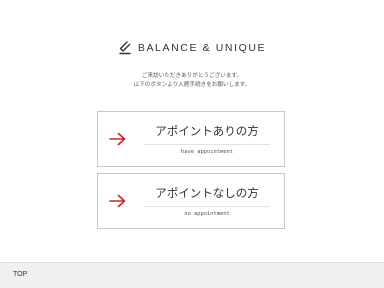 This screenshot has width=384, height=288. I want to click on brand-logo-icon, so click(125, 48).